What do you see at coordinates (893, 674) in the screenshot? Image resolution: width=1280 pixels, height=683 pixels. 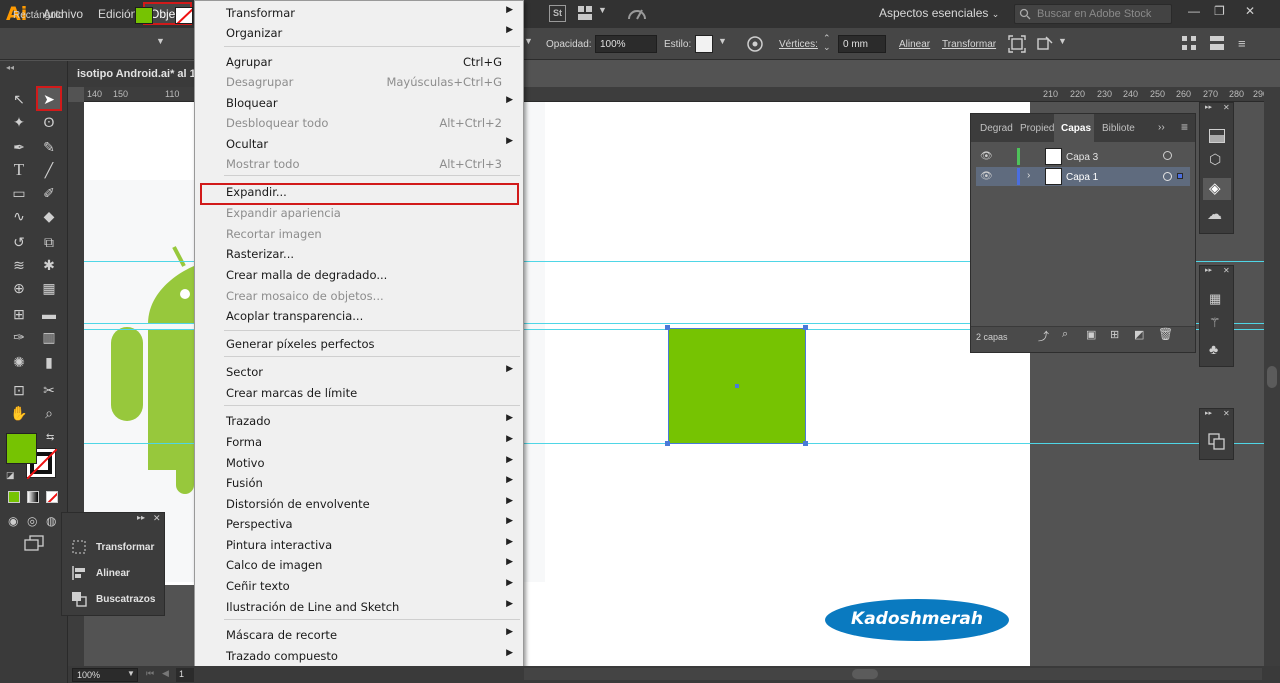 I see `horizontal-scrollbar` at bounding box center [893, 674].